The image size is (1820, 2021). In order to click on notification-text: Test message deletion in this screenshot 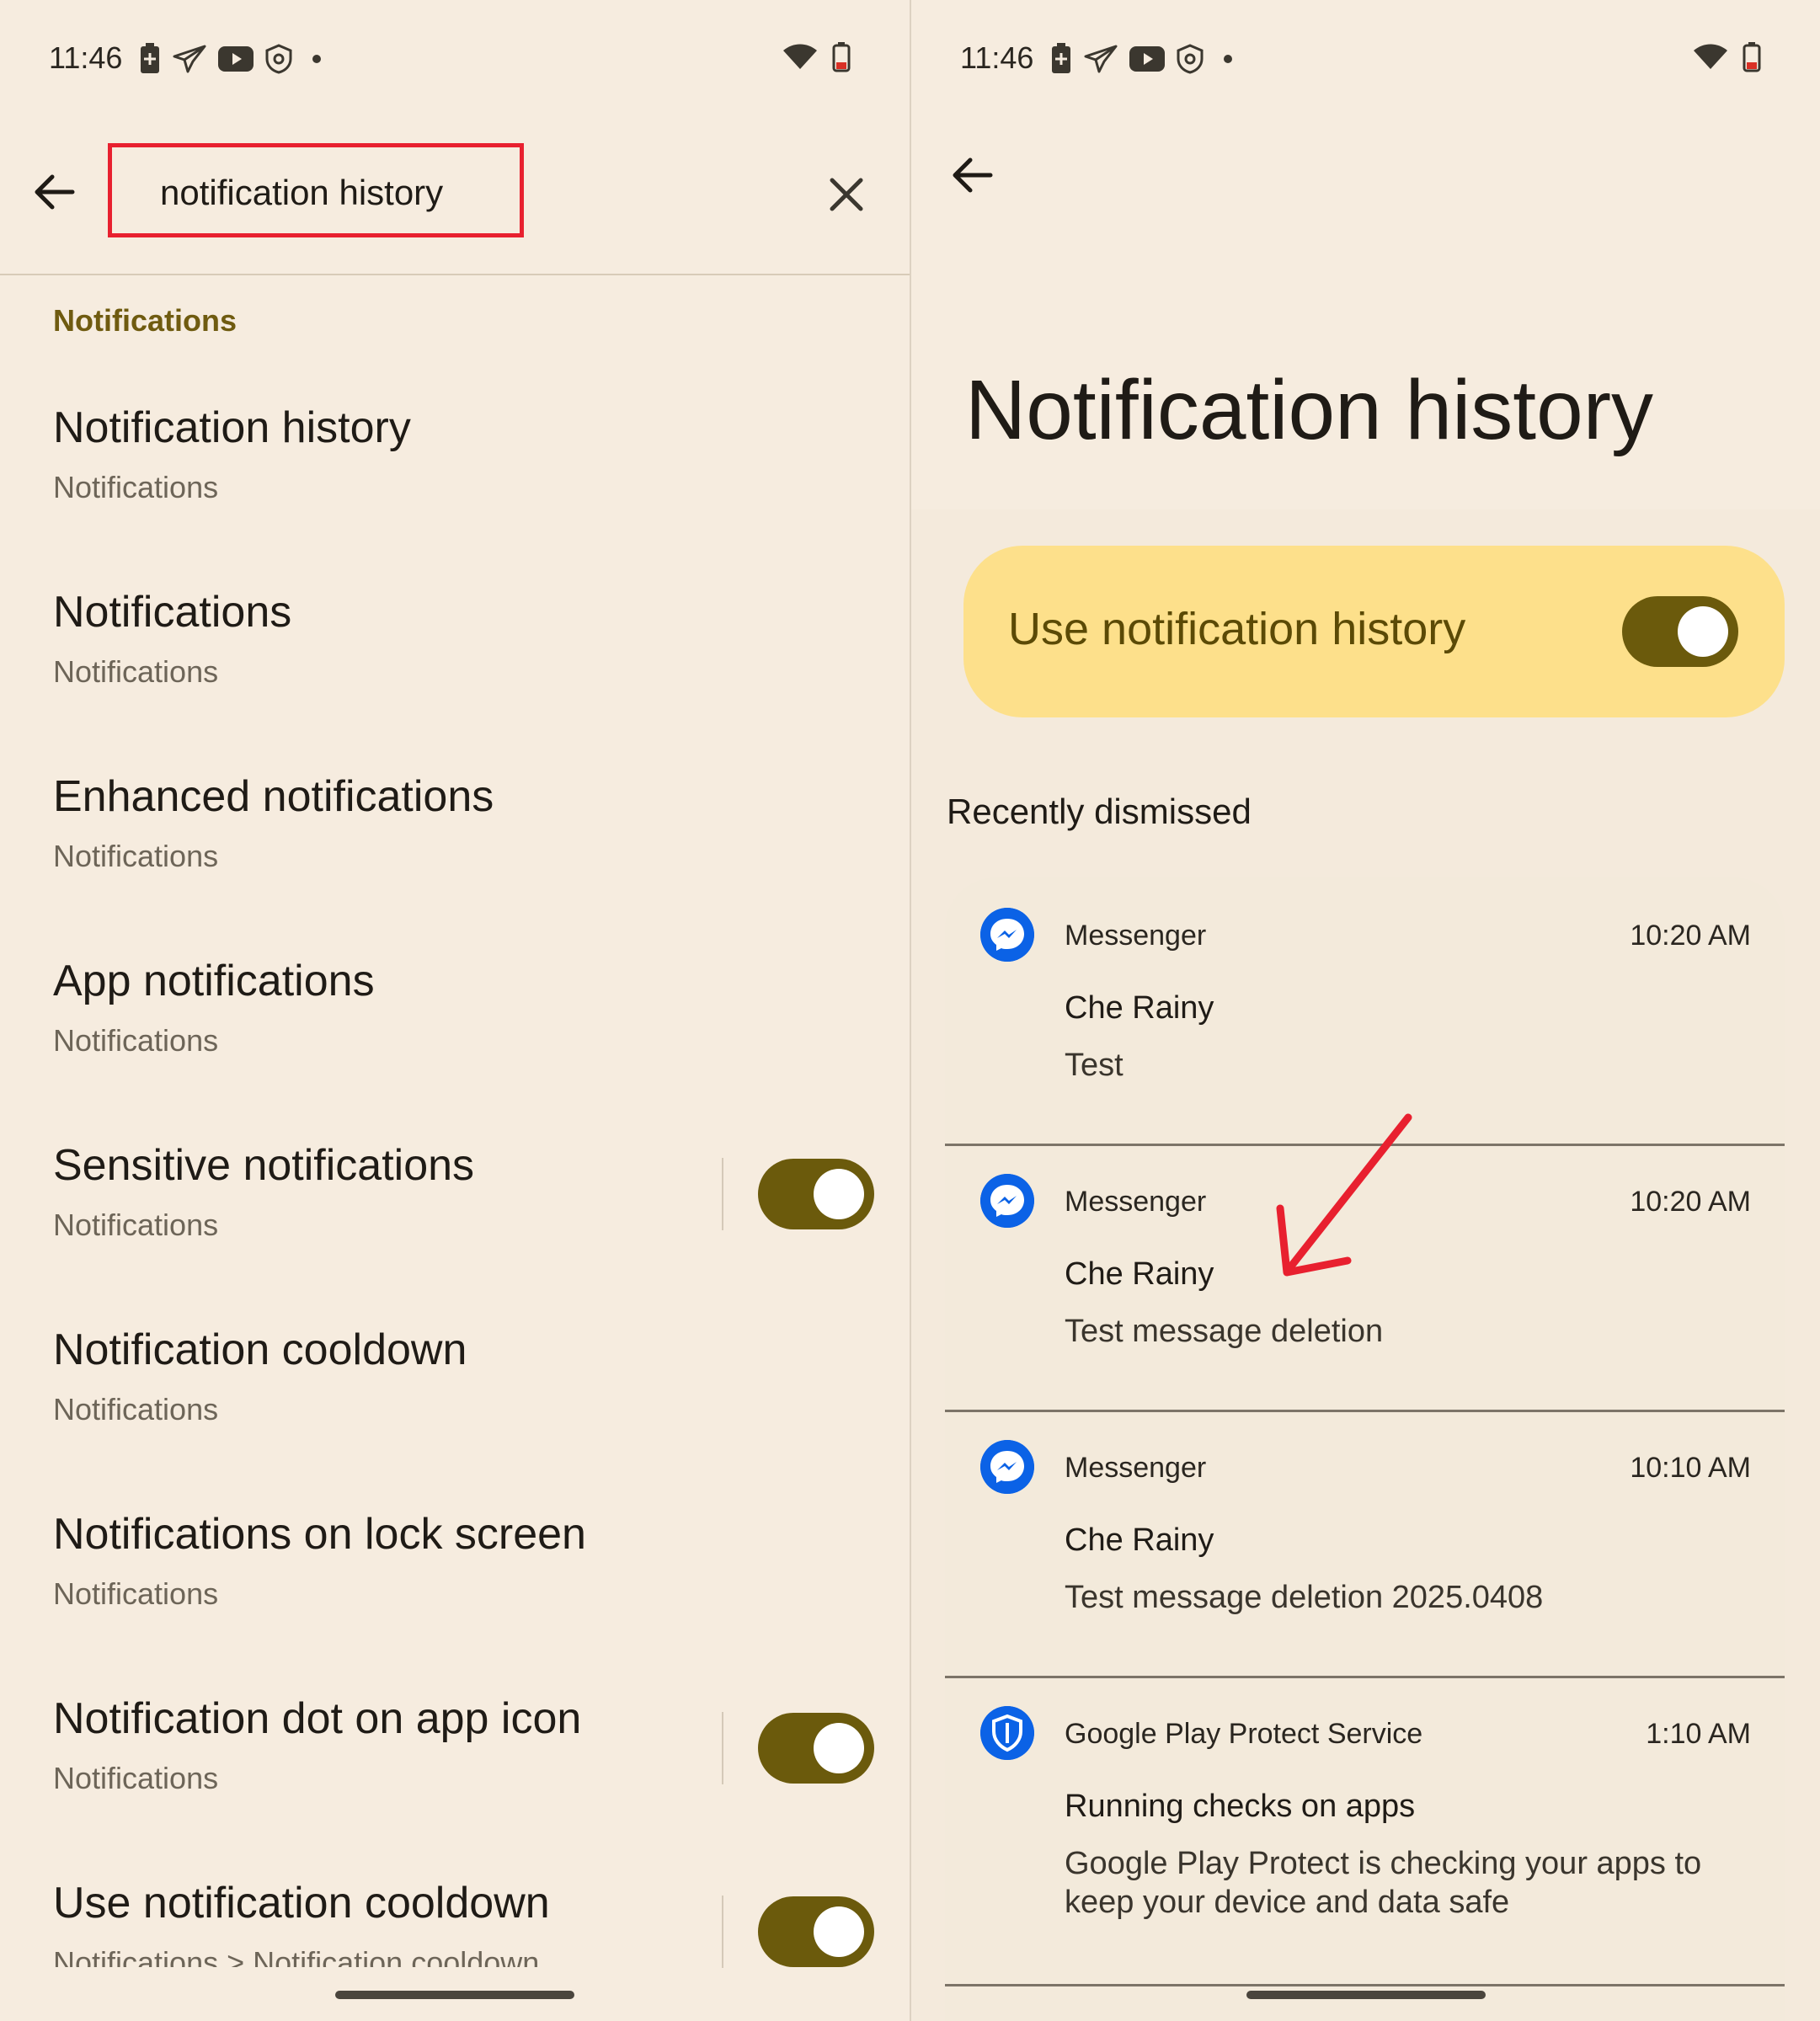, I will do `click(1224, 1331)`.